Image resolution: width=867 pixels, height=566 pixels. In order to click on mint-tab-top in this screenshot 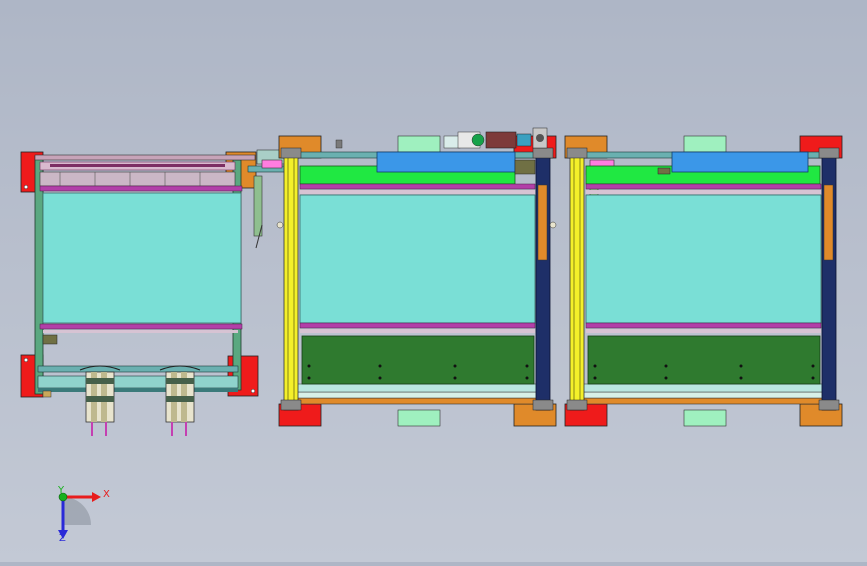, I will do `click(419, 144)`.